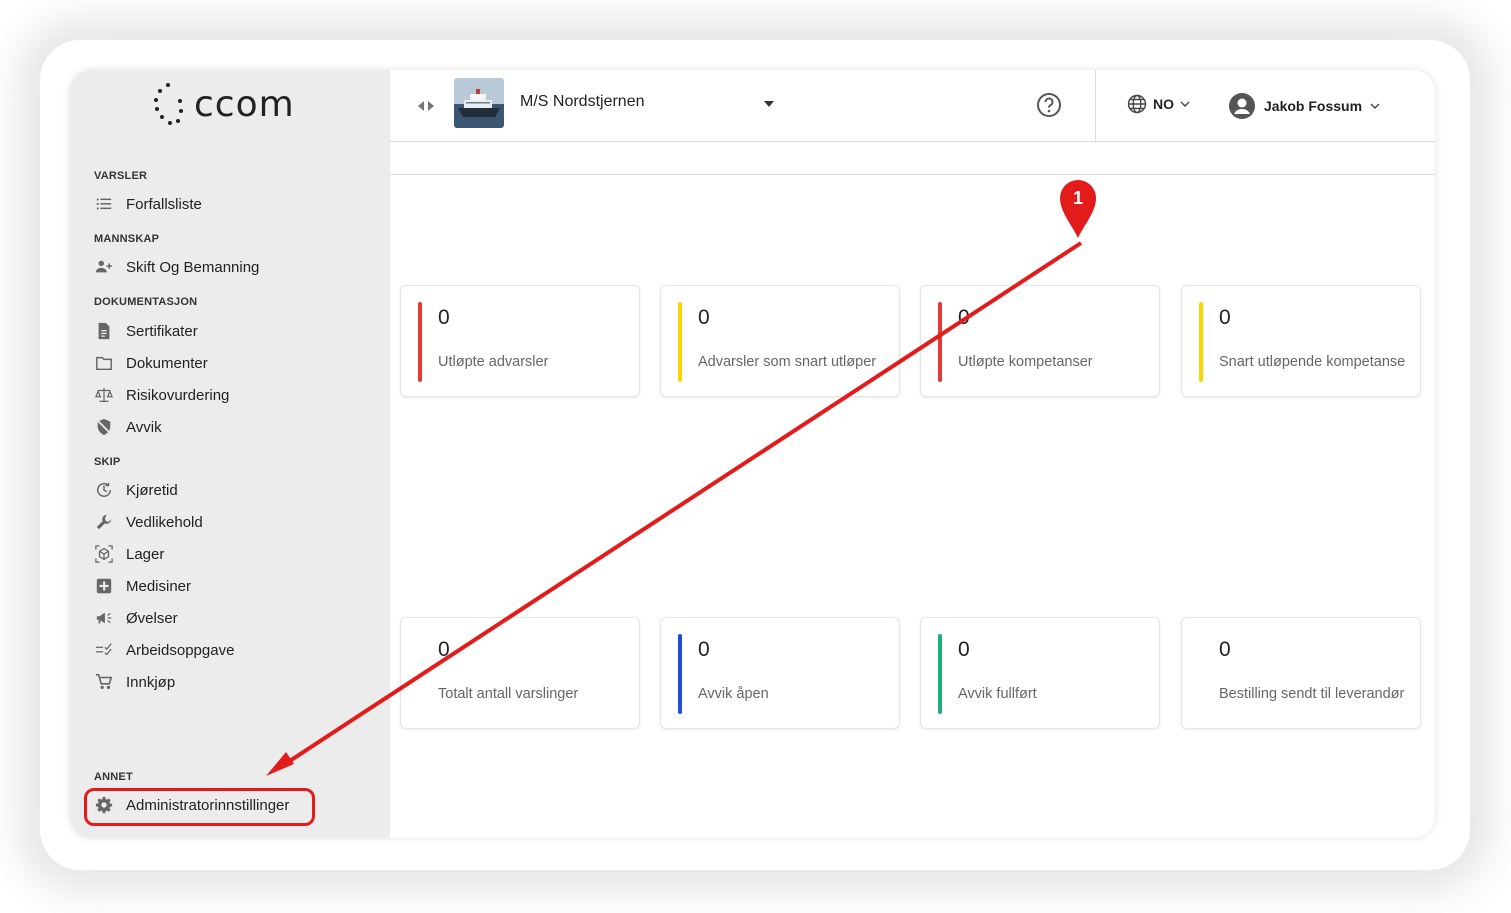 The height and width of the screenshot is (913, 1511). Describe the element at coordinates (104, 650) in the screenshot. I see `checklist-icon` at that location.